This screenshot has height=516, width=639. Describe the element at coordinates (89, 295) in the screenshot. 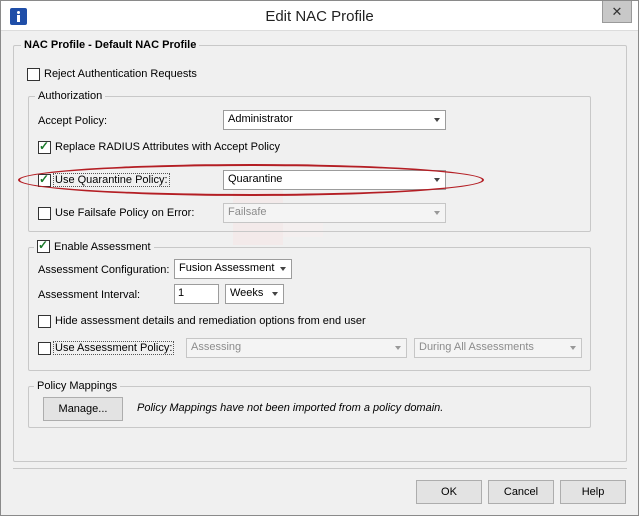

I see `assessment-interval-label: Assessment Interval:` at that location.